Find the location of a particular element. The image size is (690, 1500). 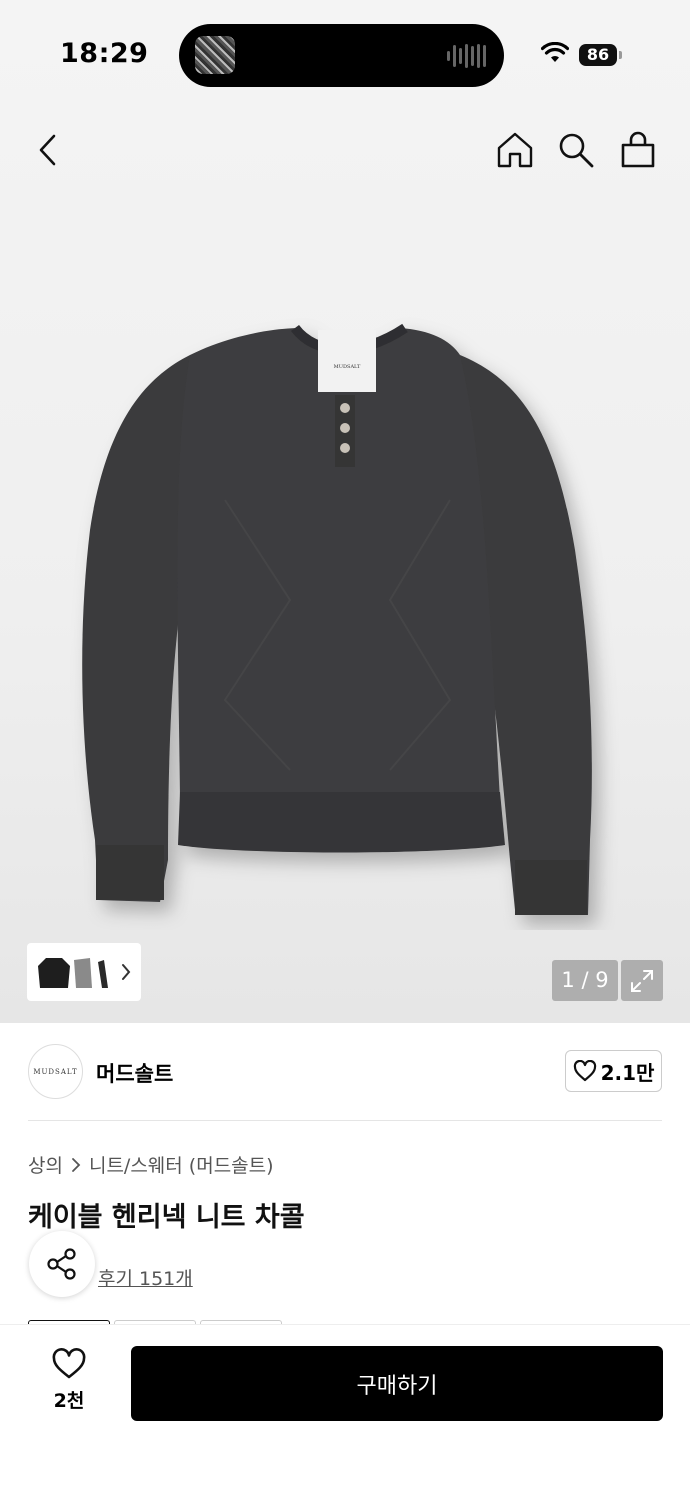

battery-indicator: 86 is located at coordinates (598, 55).